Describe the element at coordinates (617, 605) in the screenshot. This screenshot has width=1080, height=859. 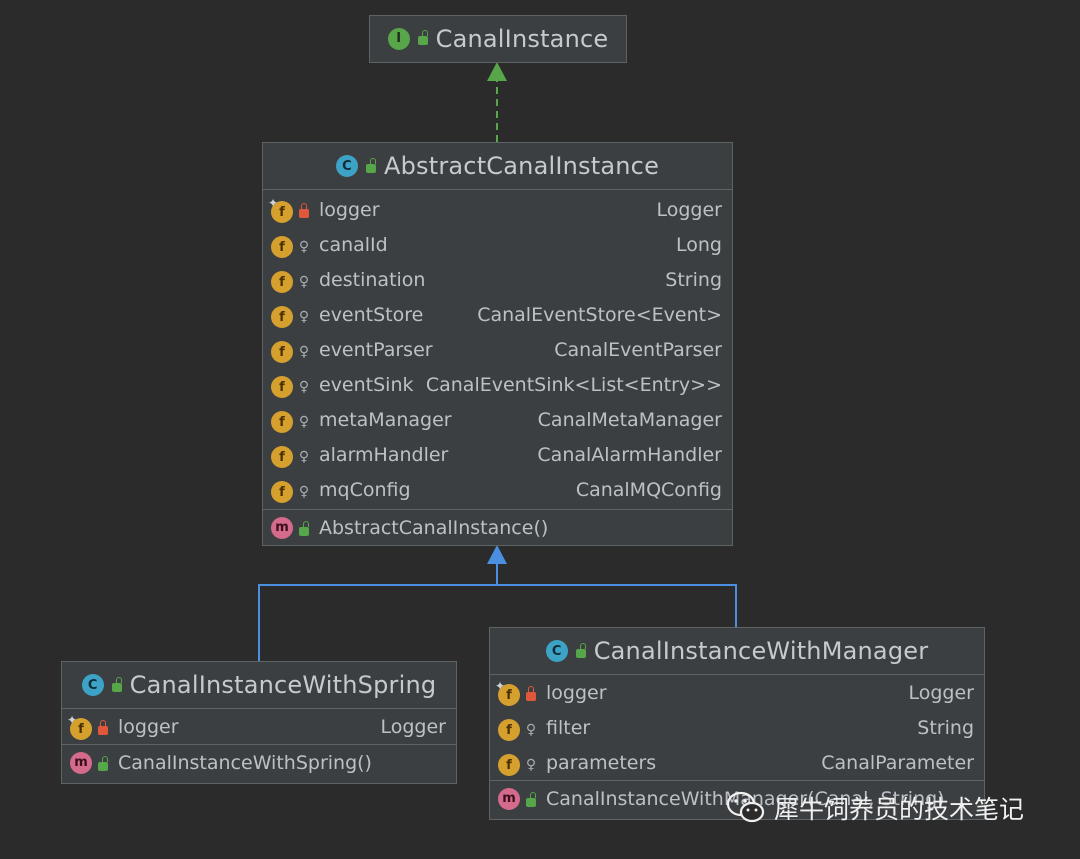
I see `extends-line-manager` at that location.